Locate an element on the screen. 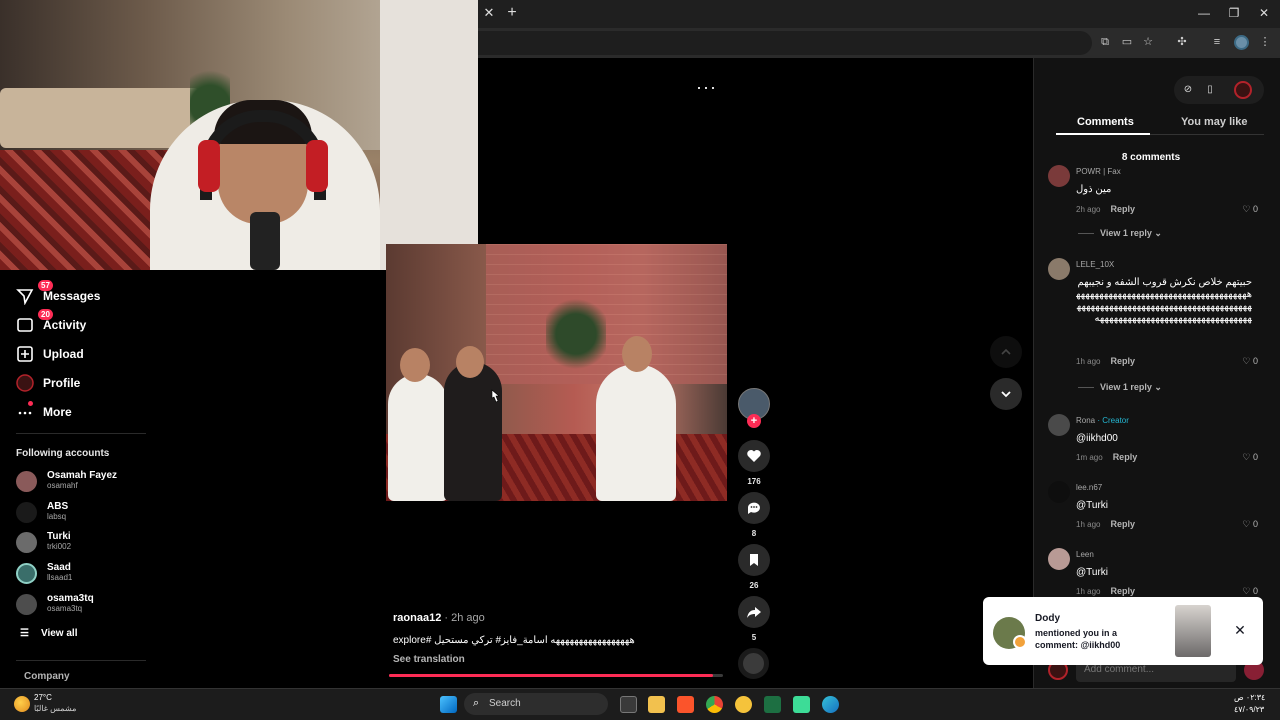  sidebar-item-label: Profile is located at coordinates (62, 383).